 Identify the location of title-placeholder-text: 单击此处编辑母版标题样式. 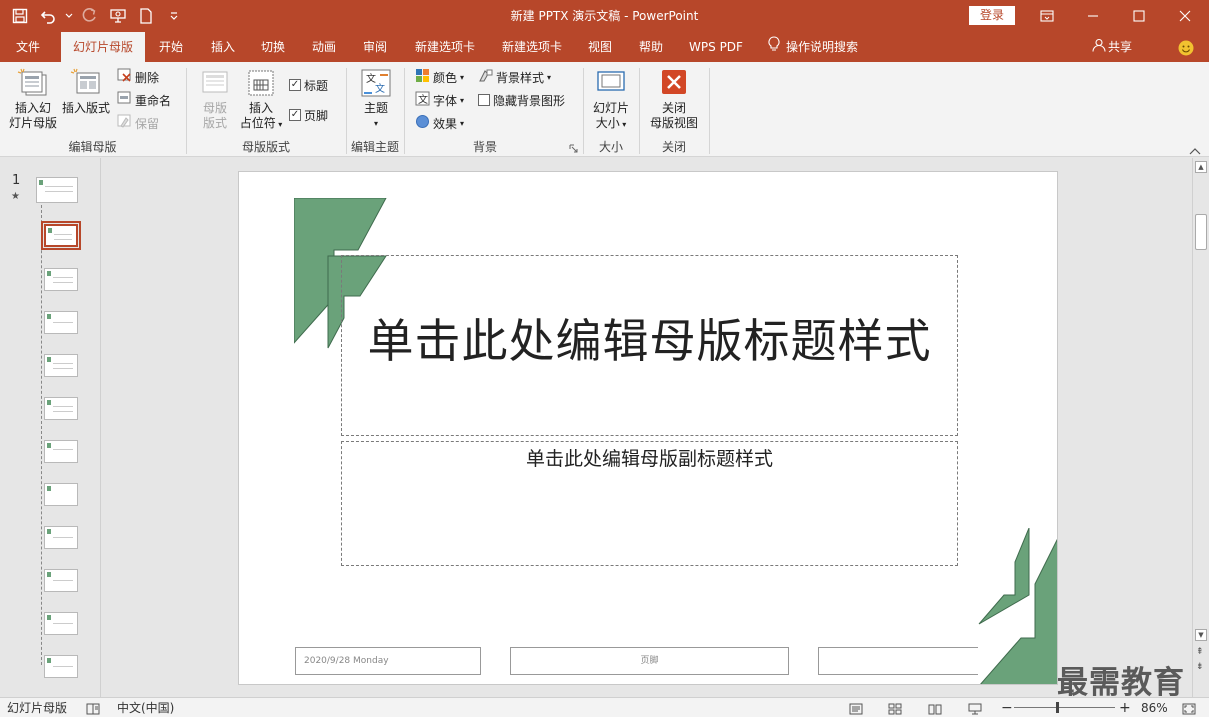
(649, 341).